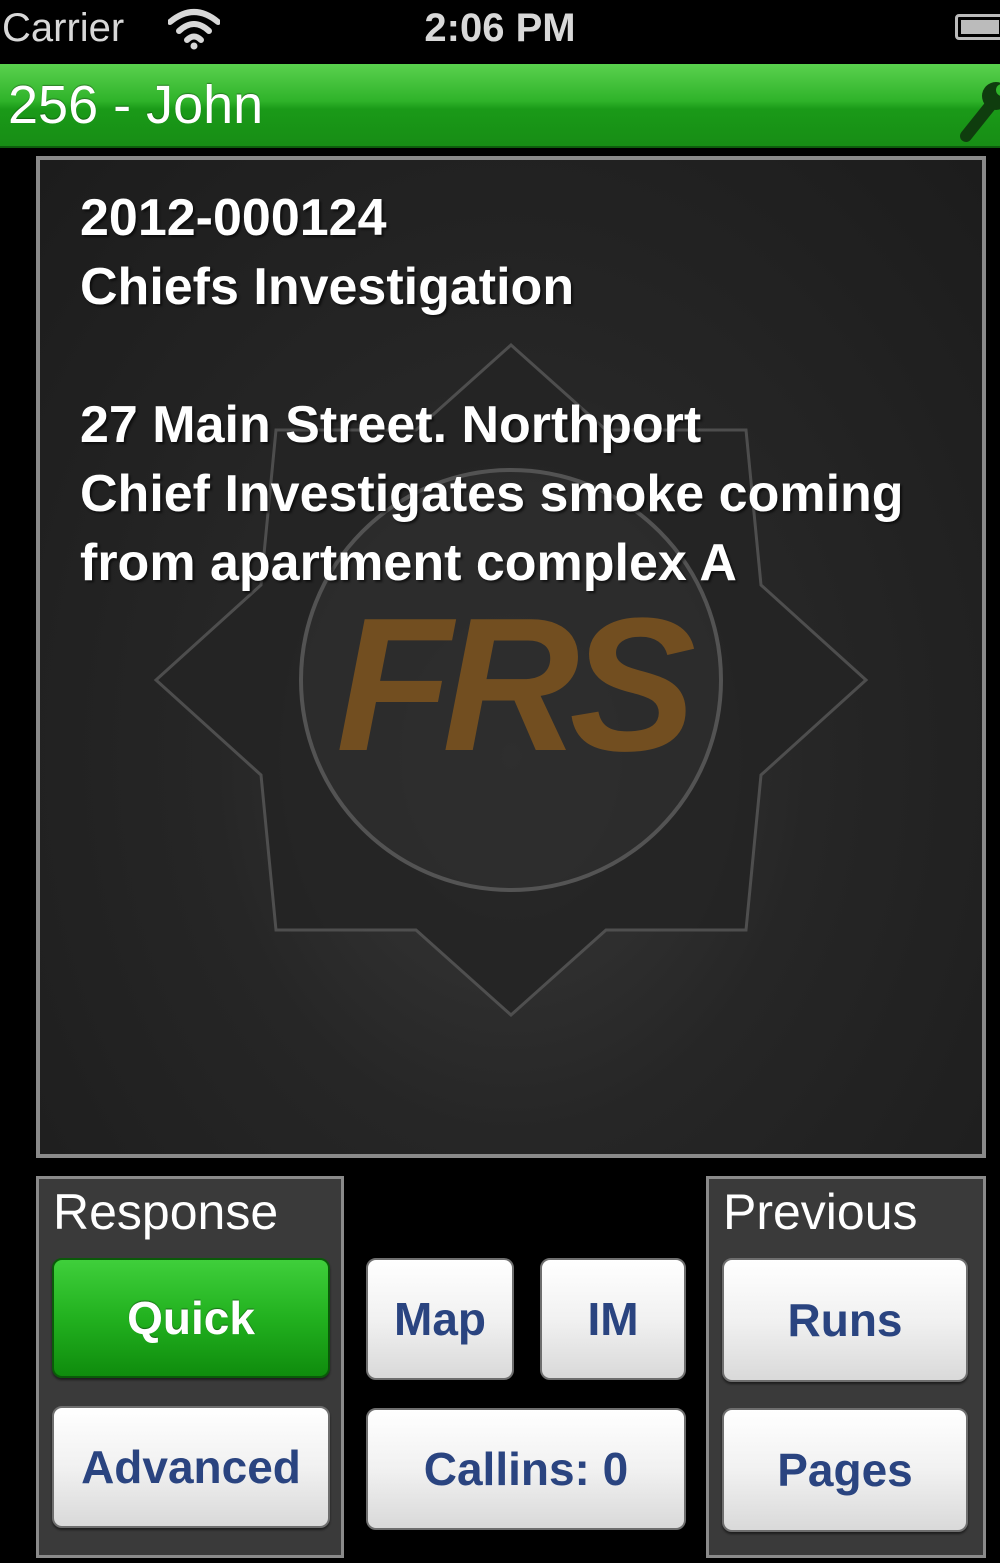  I want to click on page-title: 256 - John, so click(136, 105).